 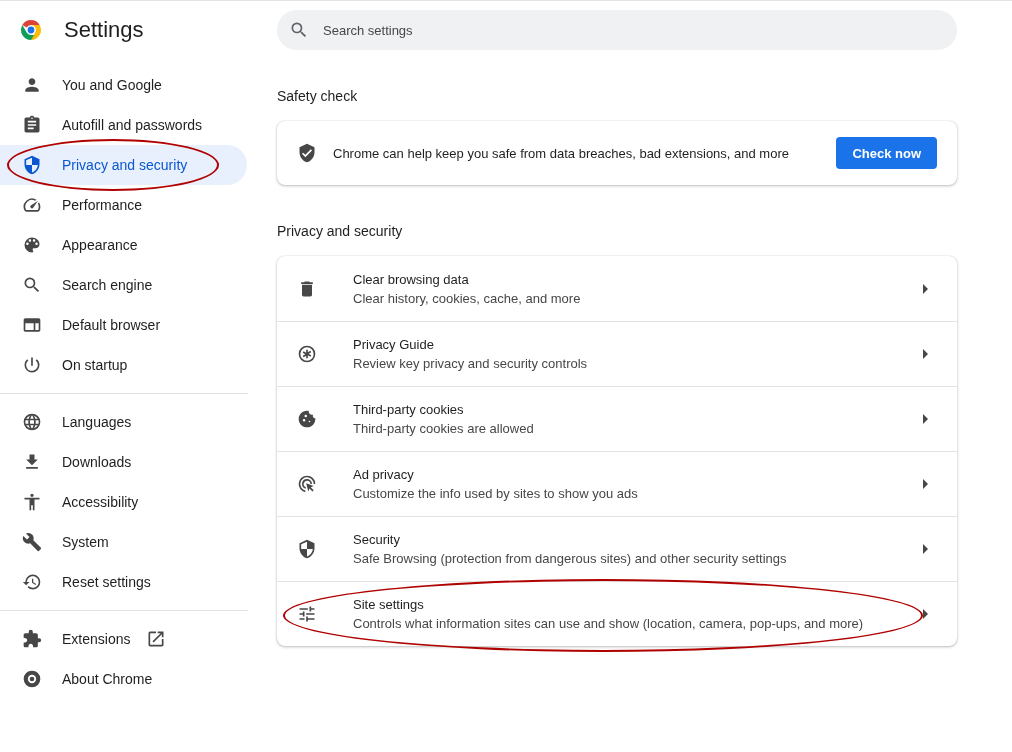 I want to click on cookie-icon, so click(x=307, y=419).